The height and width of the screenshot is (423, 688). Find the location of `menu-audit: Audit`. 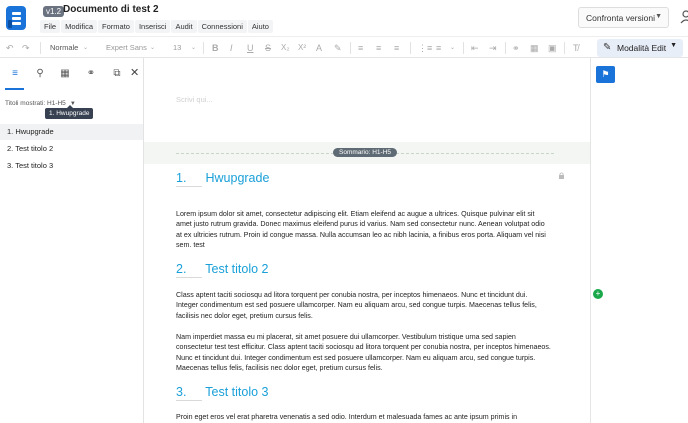

menu-audit: Audit is located at coordinates (184, 26).